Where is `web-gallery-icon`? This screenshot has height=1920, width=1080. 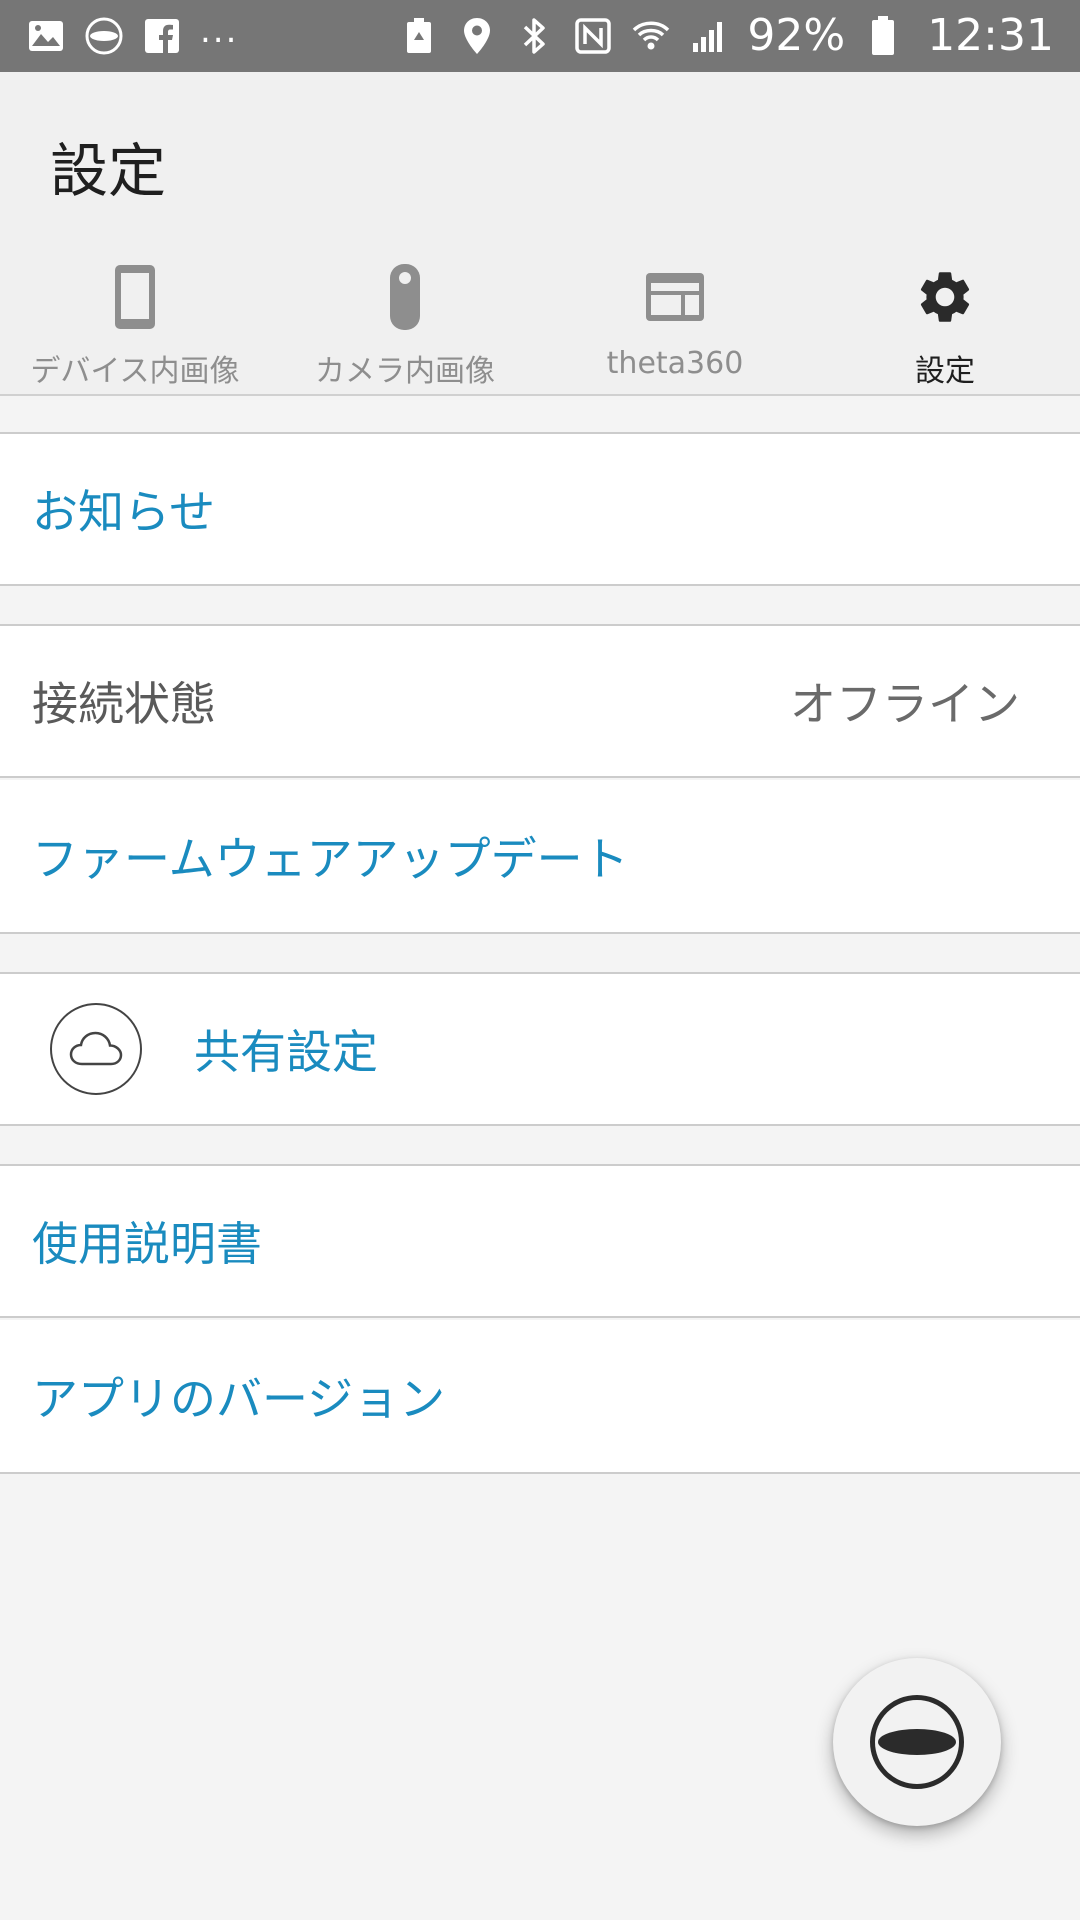 web-gallery-icon is located at coordinates (675, 297).